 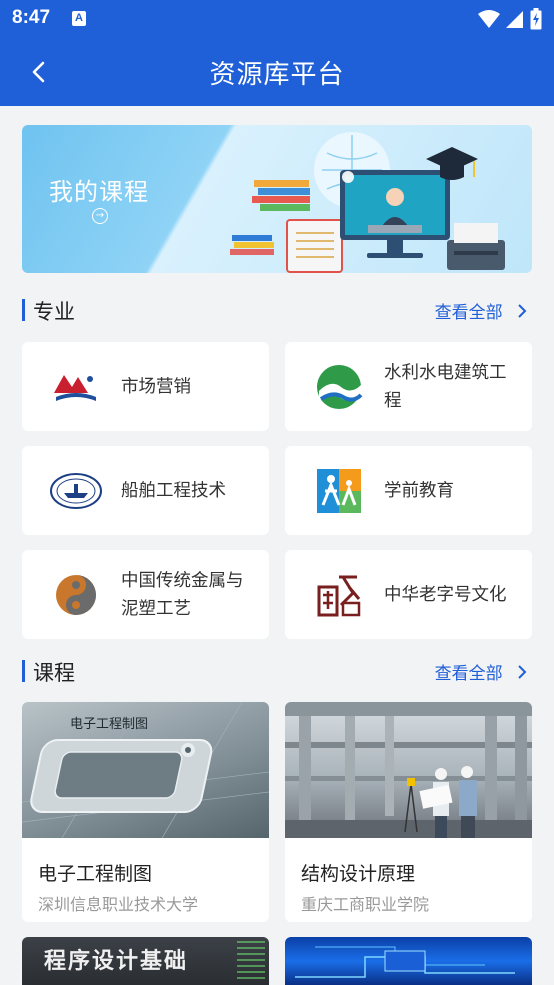 I want to click on course-card-programming: 程序设计基础, so click(x=145, y=961).